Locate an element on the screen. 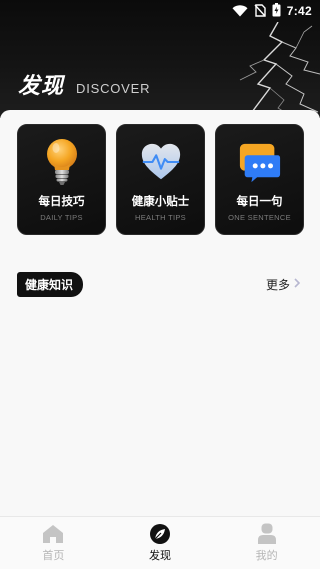 The height and width of the screenshot is (569, 320). nav-label: 我的 is located at coordinates (266, 555).